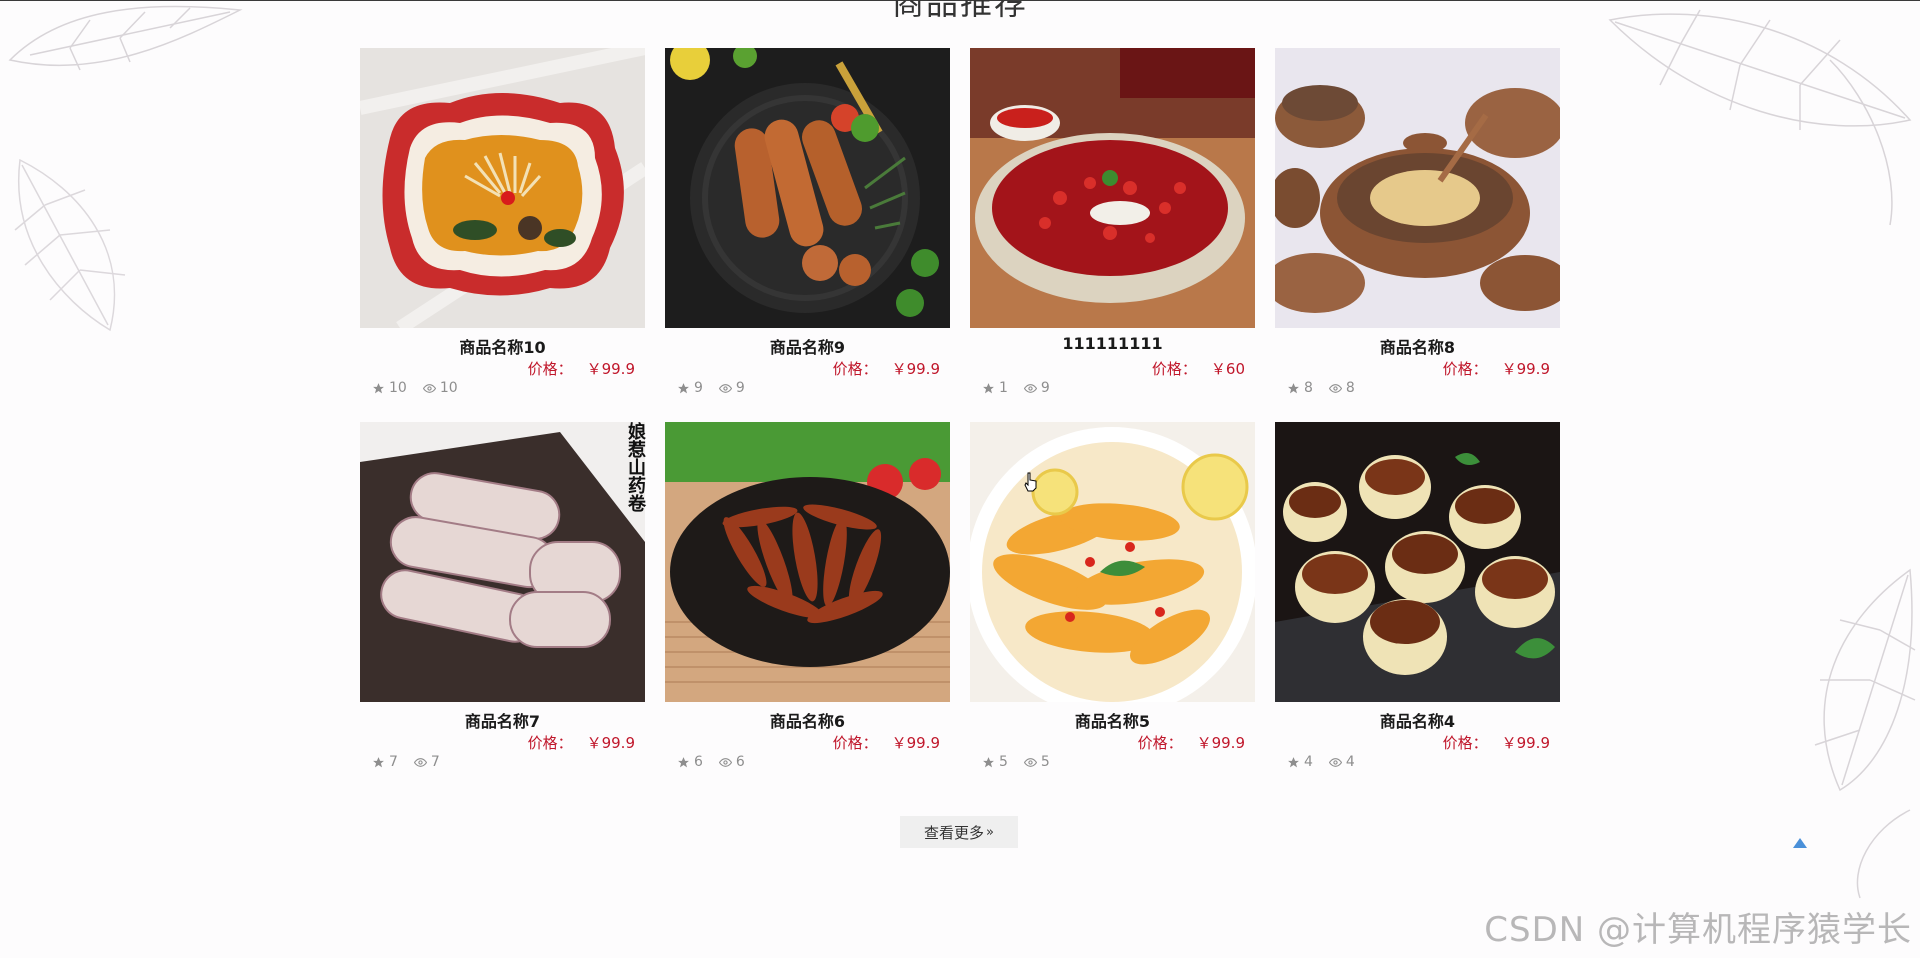 The height and width of the screenshot is (958, 1920). Describe the element at coordinates (1003, 762) in the screenshot. I see `like-count: 5` at that location.